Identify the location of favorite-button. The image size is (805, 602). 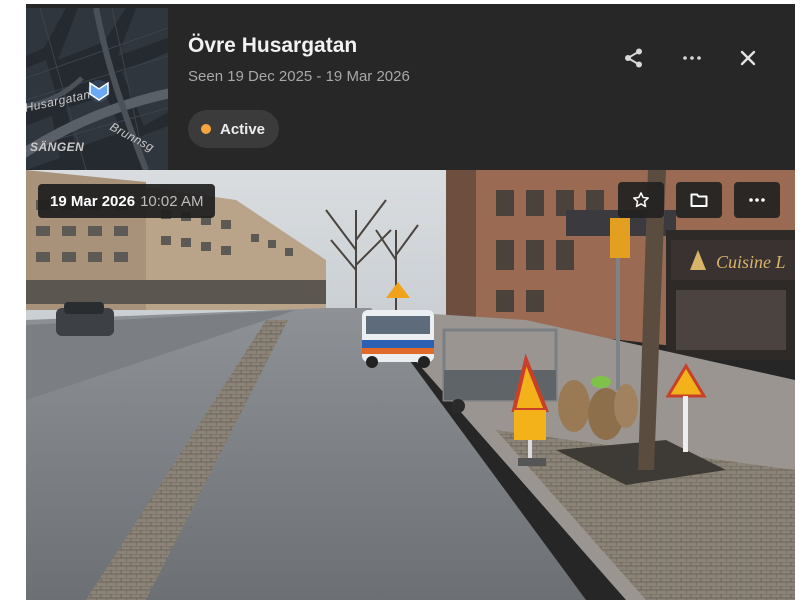
(641, 200).